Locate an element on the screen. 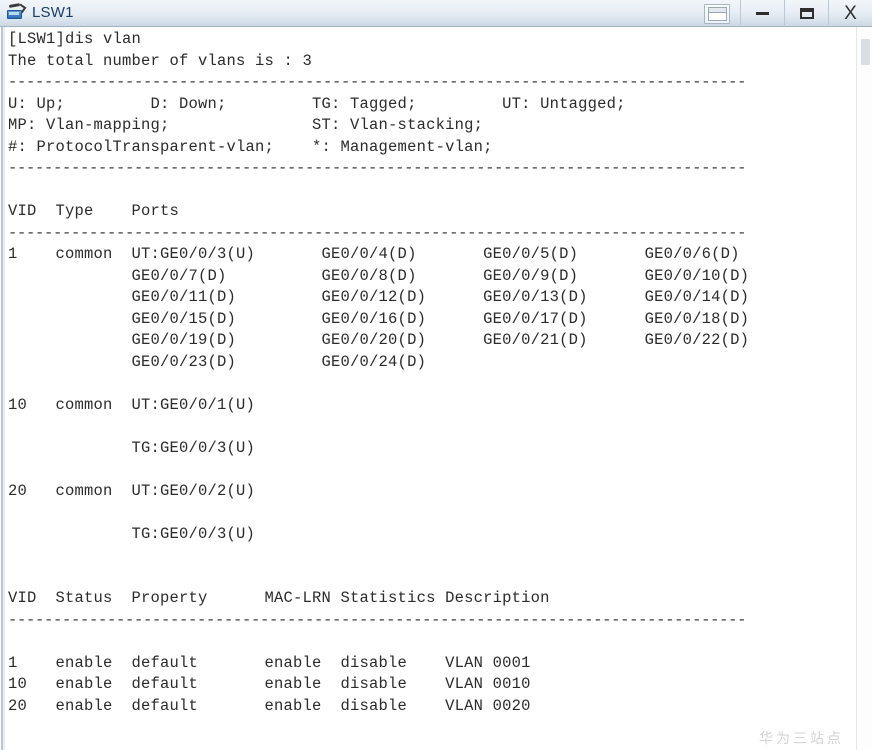 Image resolution: width=872 pixels, height=750 pixels. terminal-line: The total number of vlans is : 3 is located at coordinates (160, 60).